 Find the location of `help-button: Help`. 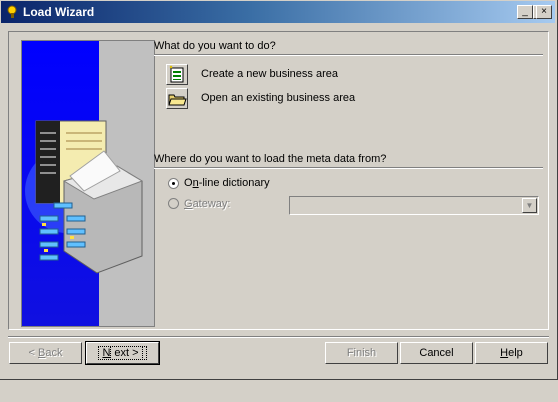

help-button: Help is located at coordinates (511, 353).